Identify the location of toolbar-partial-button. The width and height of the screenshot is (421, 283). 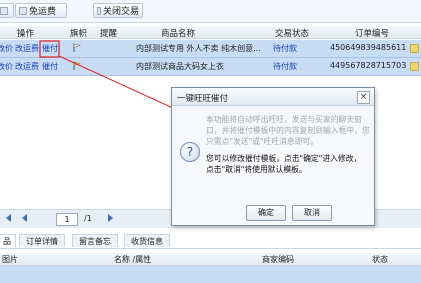
(7, 10).